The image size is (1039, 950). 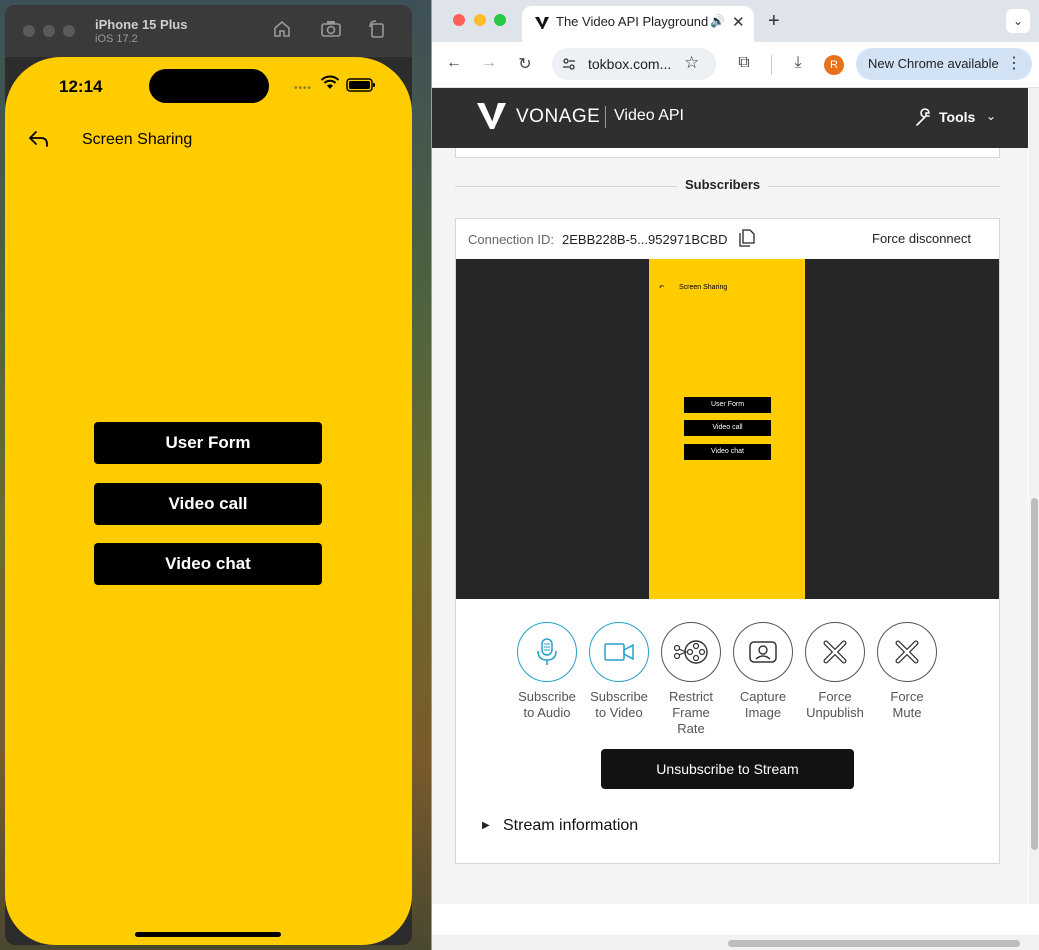 What do you see at coordinates (489, 63) in the screenshot?
I see `forward-icon: →` at bounding box center [489, 63].